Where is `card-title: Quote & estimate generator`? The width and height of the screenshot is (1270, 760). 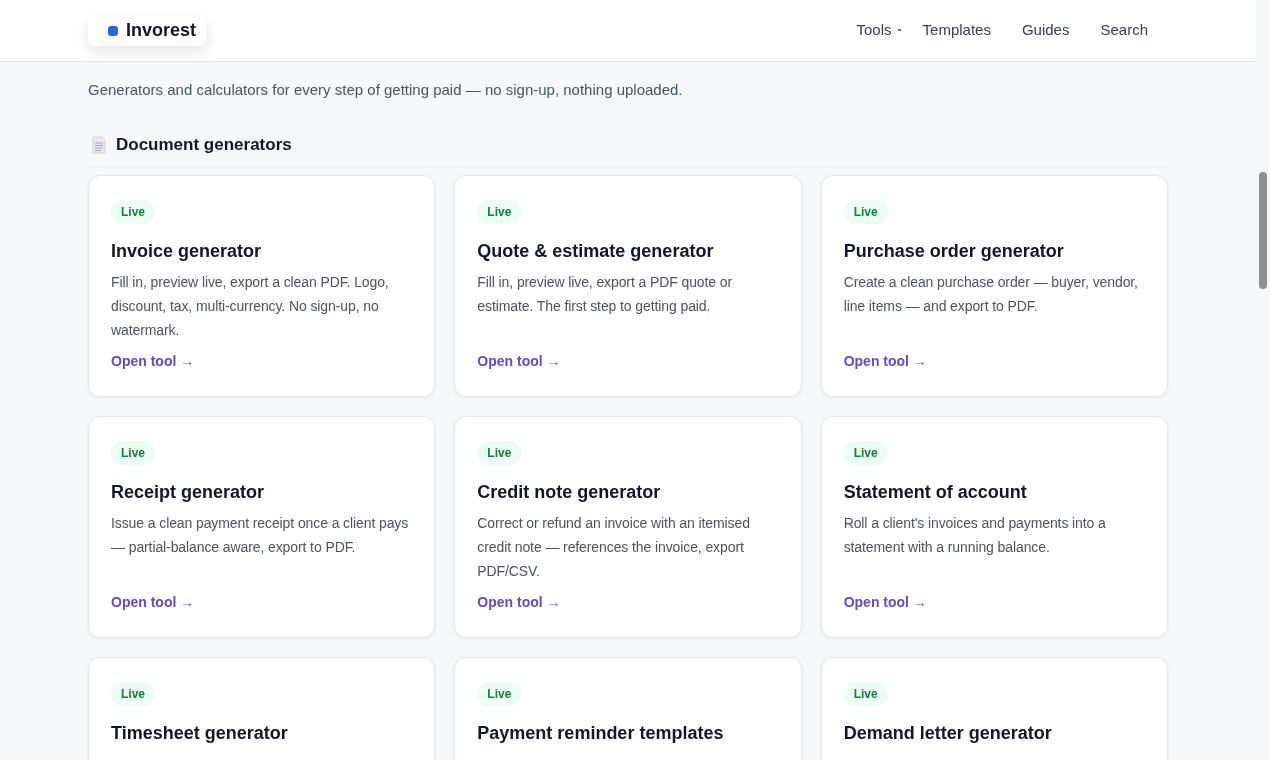
card-title: Quote & estimate generator is located at coordinates (596, 251).